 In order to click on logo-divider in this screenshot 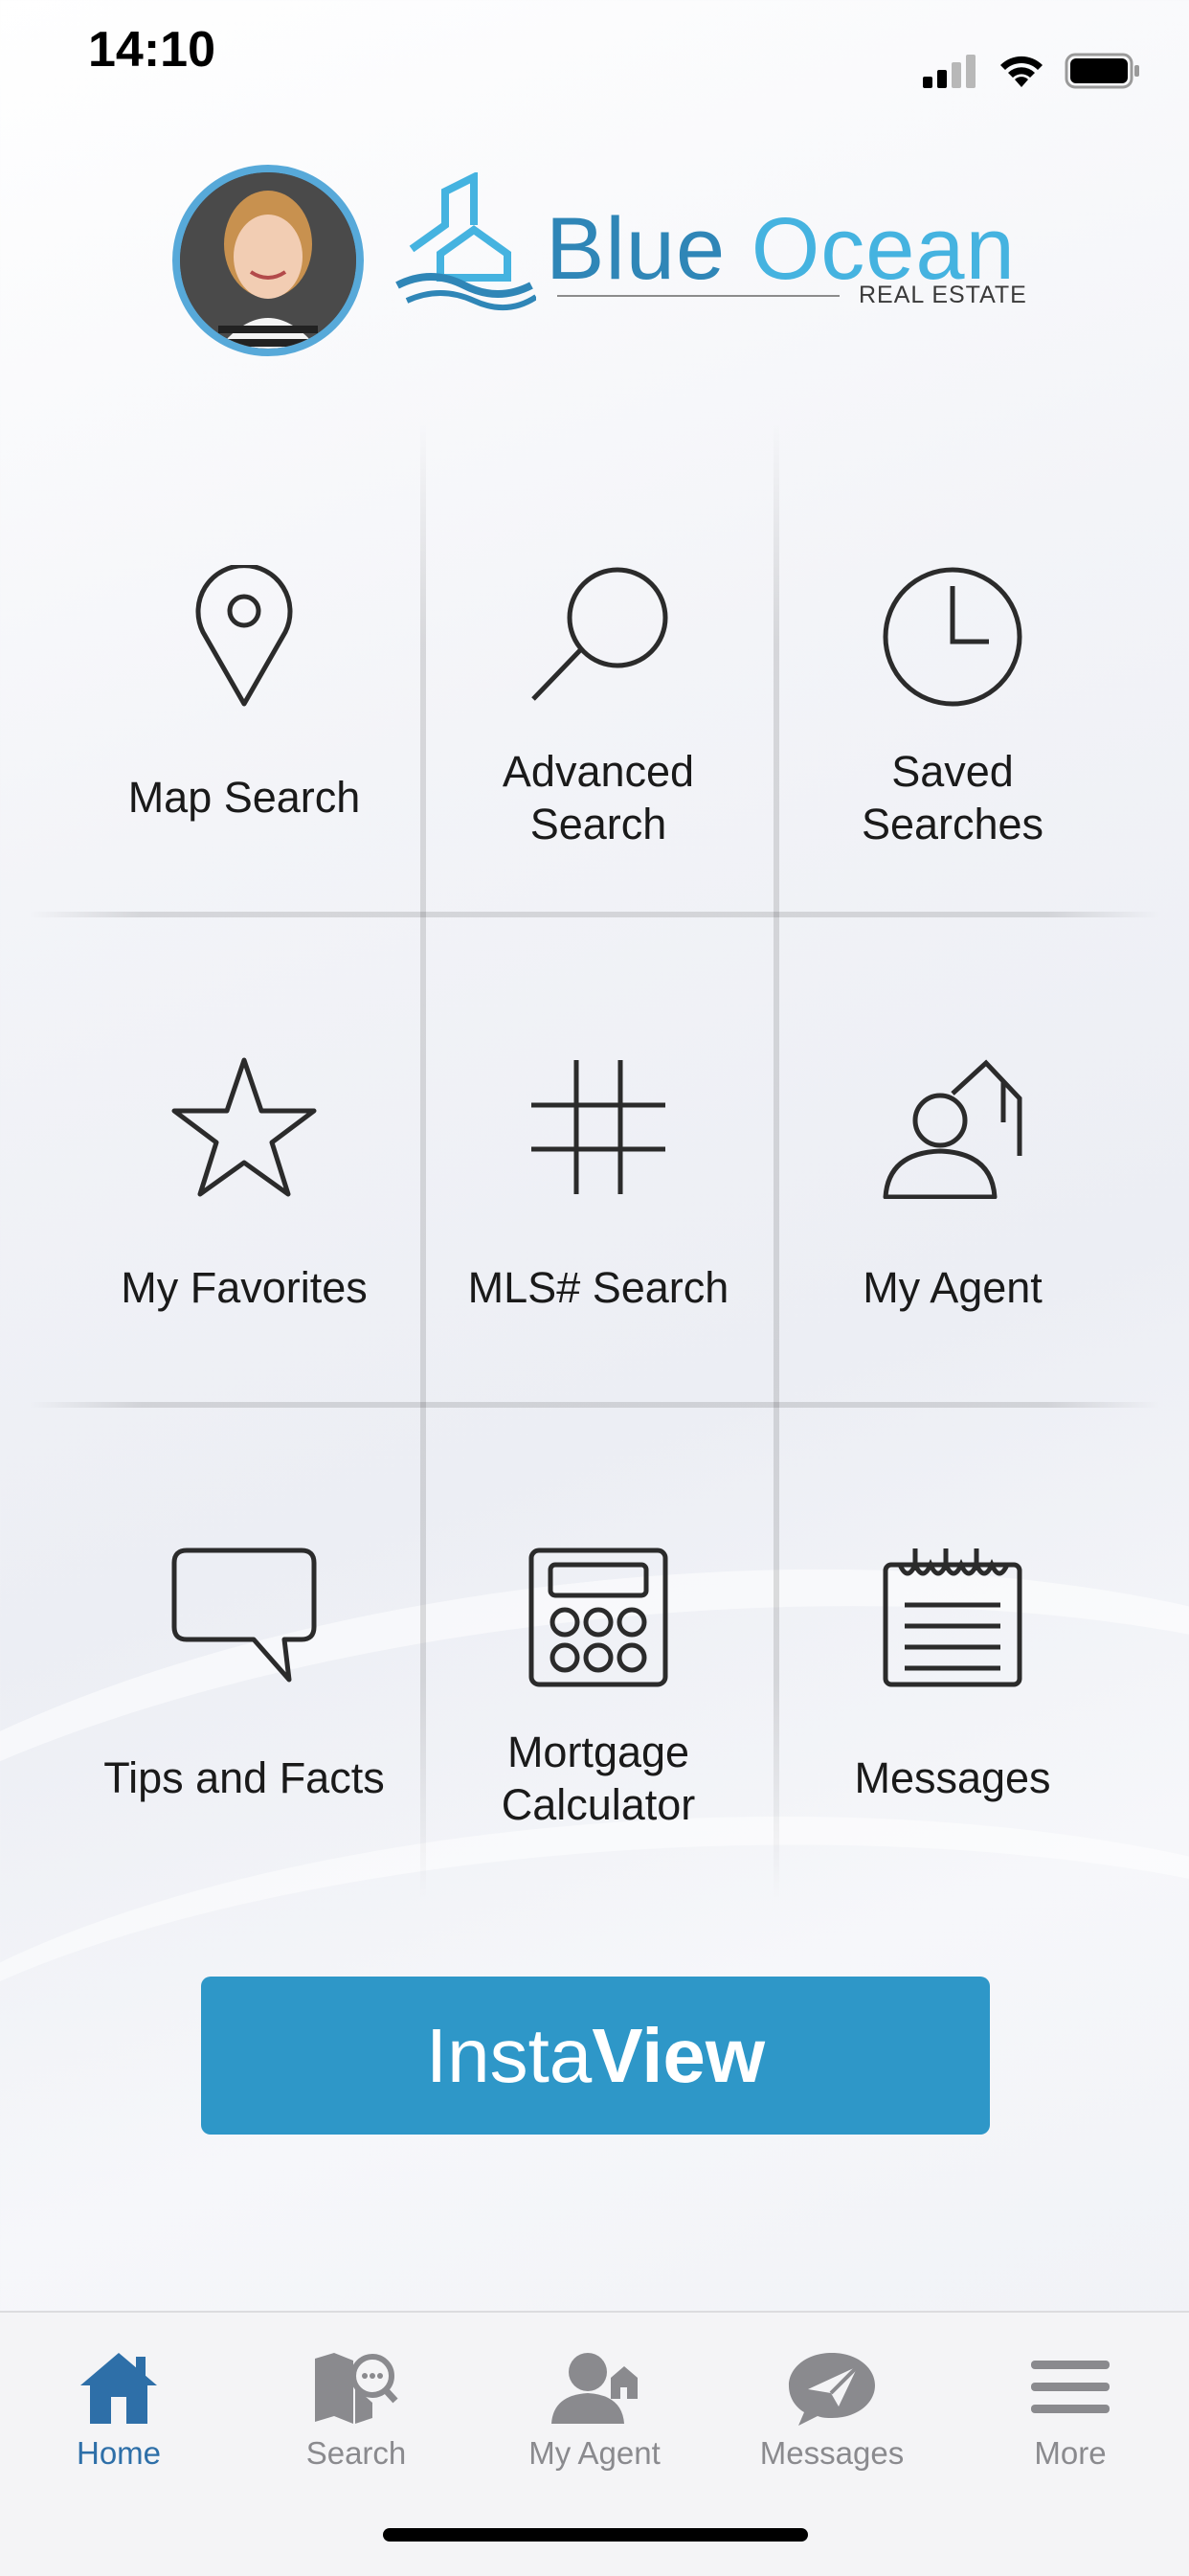, I will do `click(698, 296)`.